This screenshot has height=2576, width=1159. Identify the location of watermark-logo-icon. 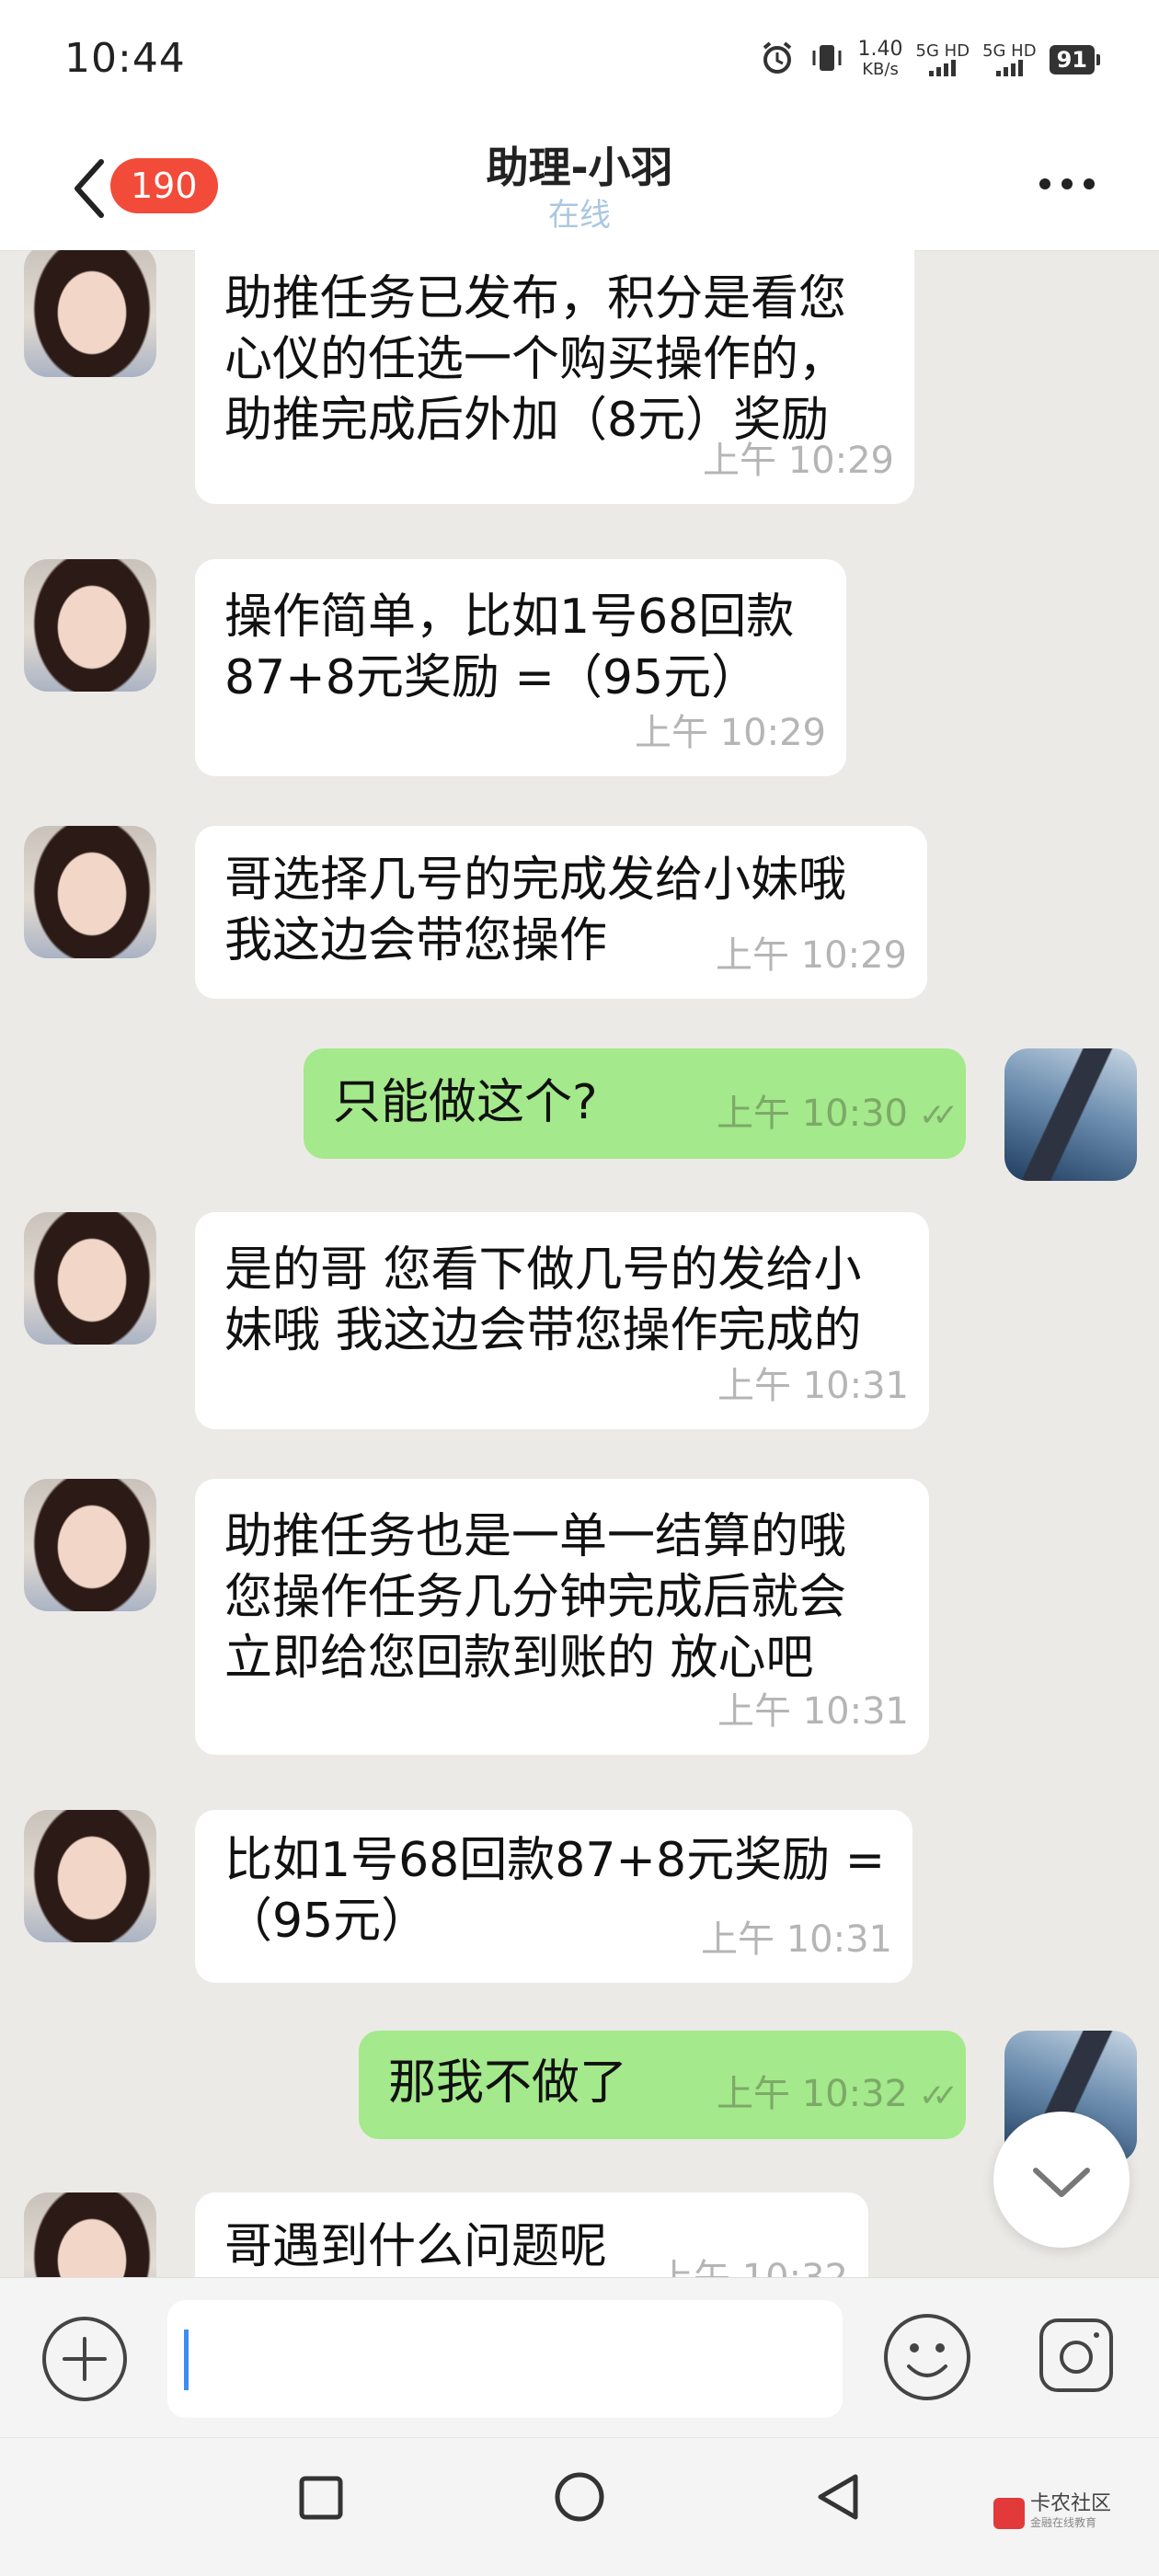
(1009, 2514).